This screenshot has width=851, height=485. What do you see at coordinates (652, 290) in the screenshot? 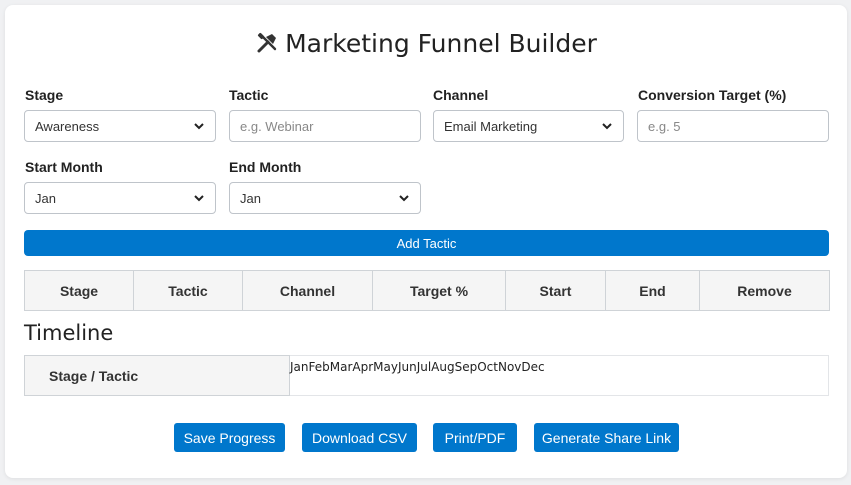
I see `column-header-end: End` at bounding box center [652, 290].